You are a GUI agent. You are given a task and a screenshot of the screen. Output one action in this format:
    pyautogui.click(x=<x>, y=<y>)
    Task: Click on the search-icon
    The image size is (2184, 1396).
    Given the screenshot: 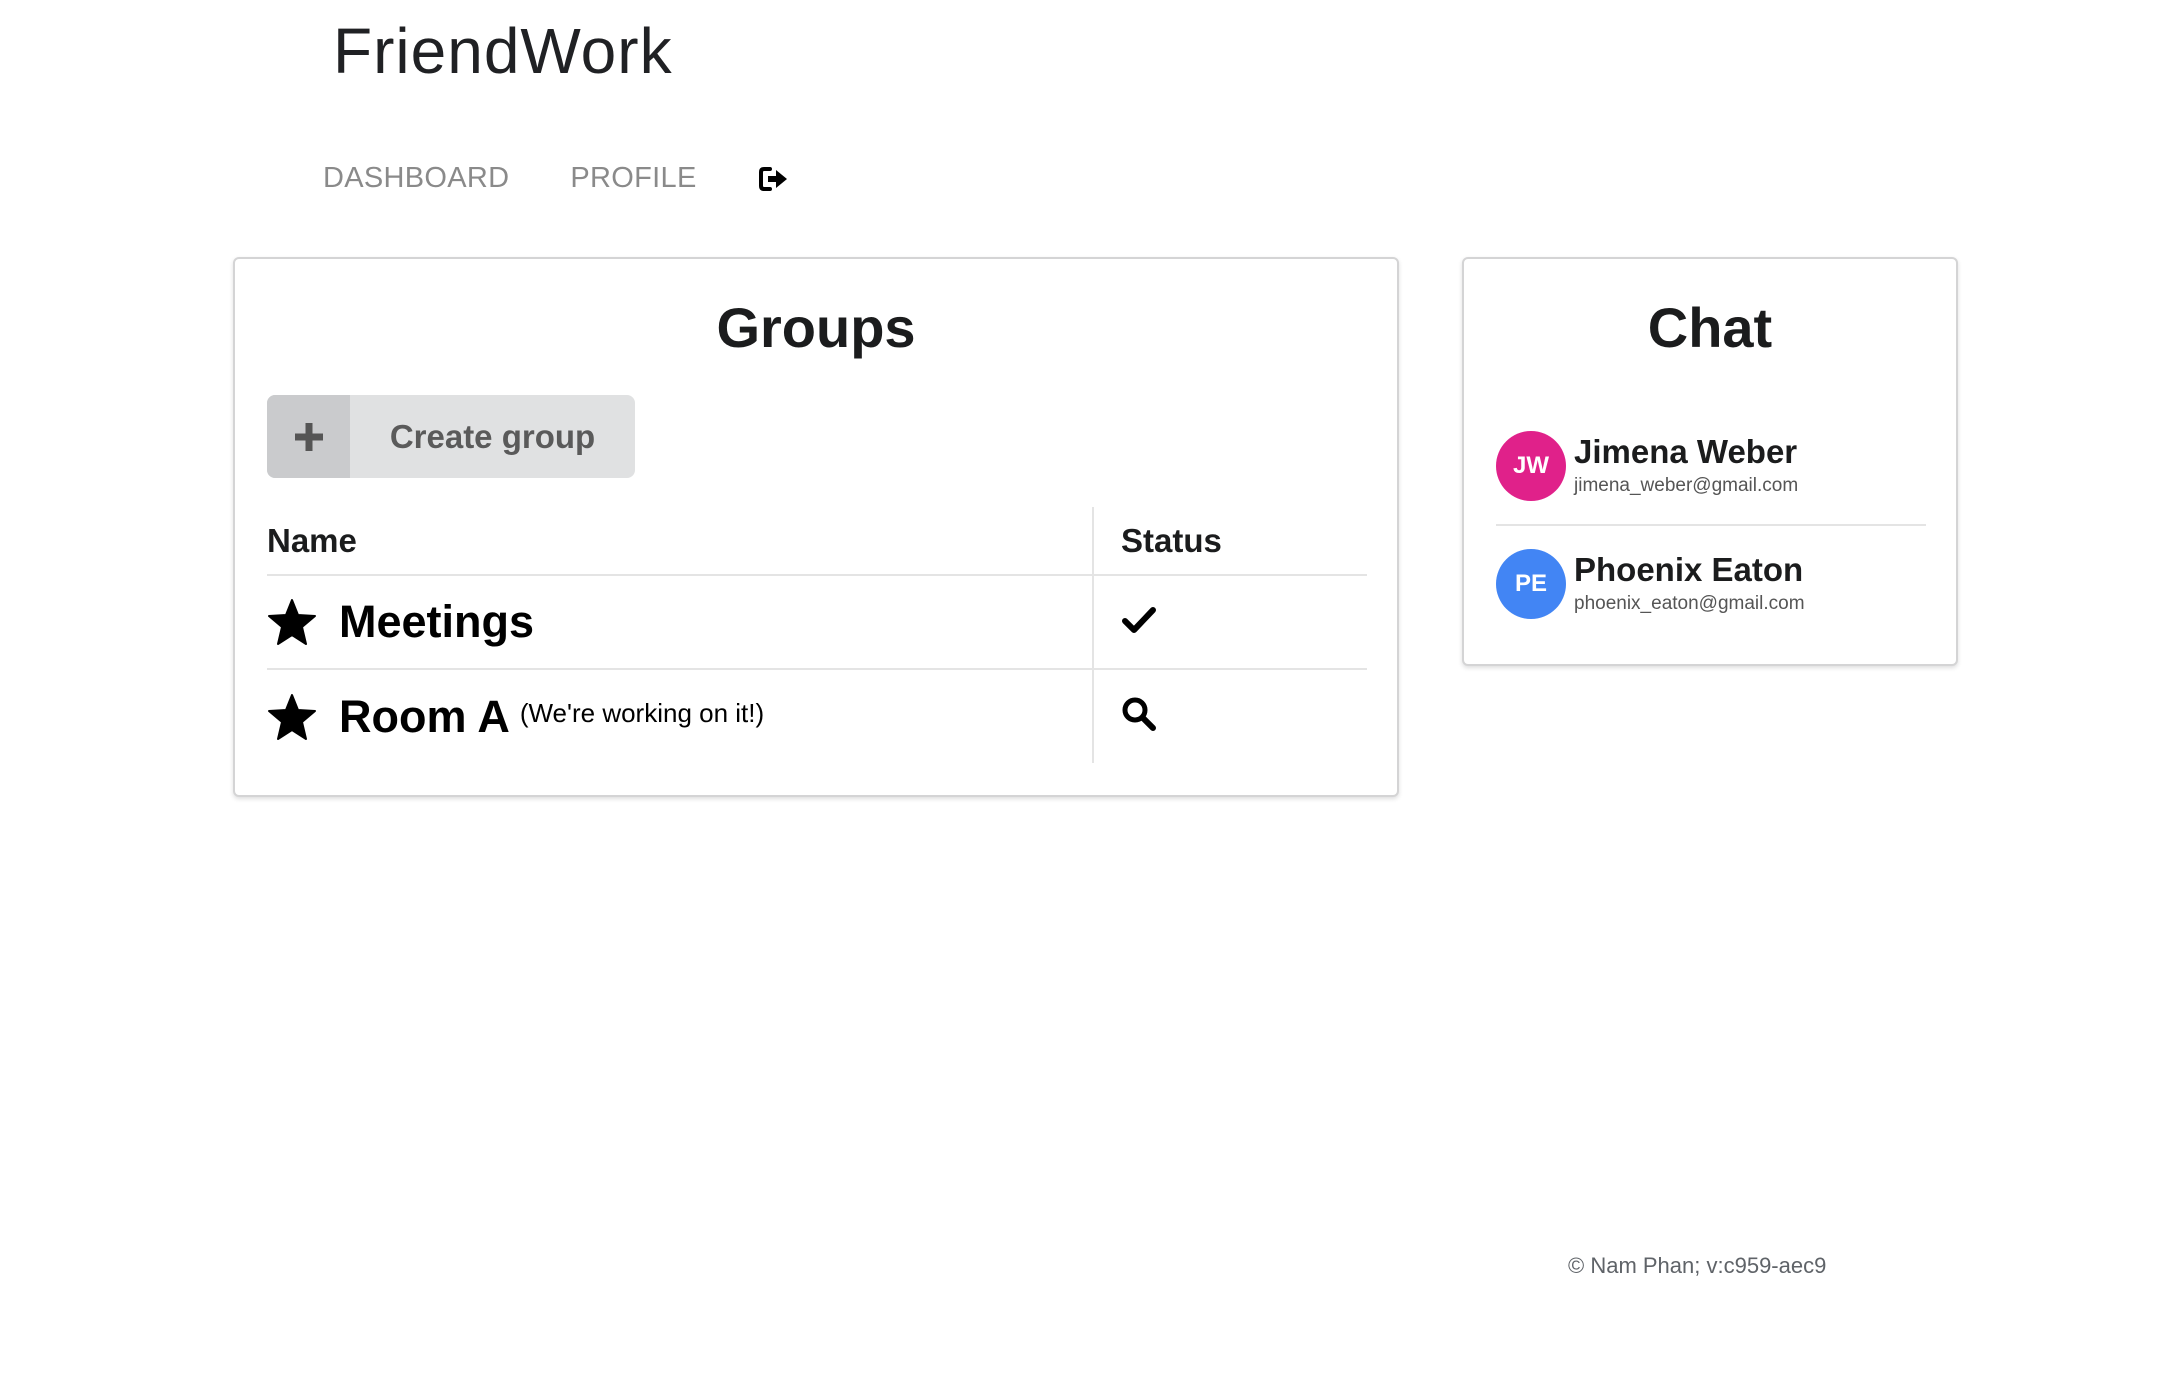 What is the action you would take?
    pyautogui.click(x=1139, y=714)
    